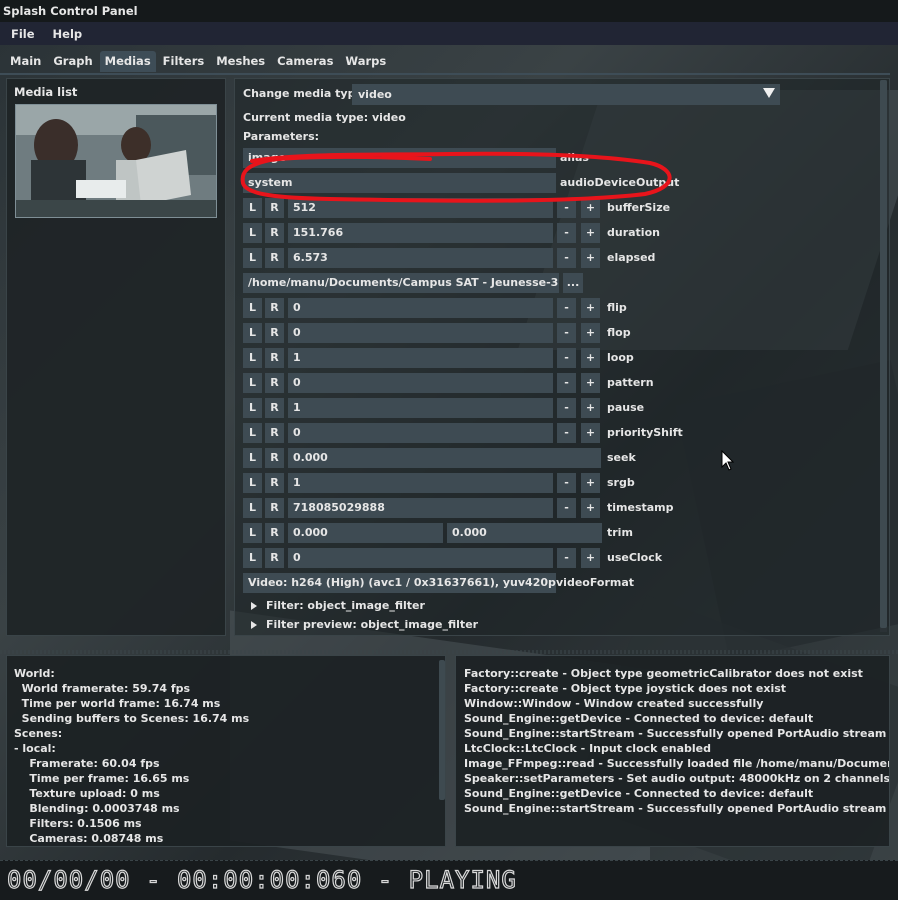  I want to click on loop-r-button: R, so click(274, 358).